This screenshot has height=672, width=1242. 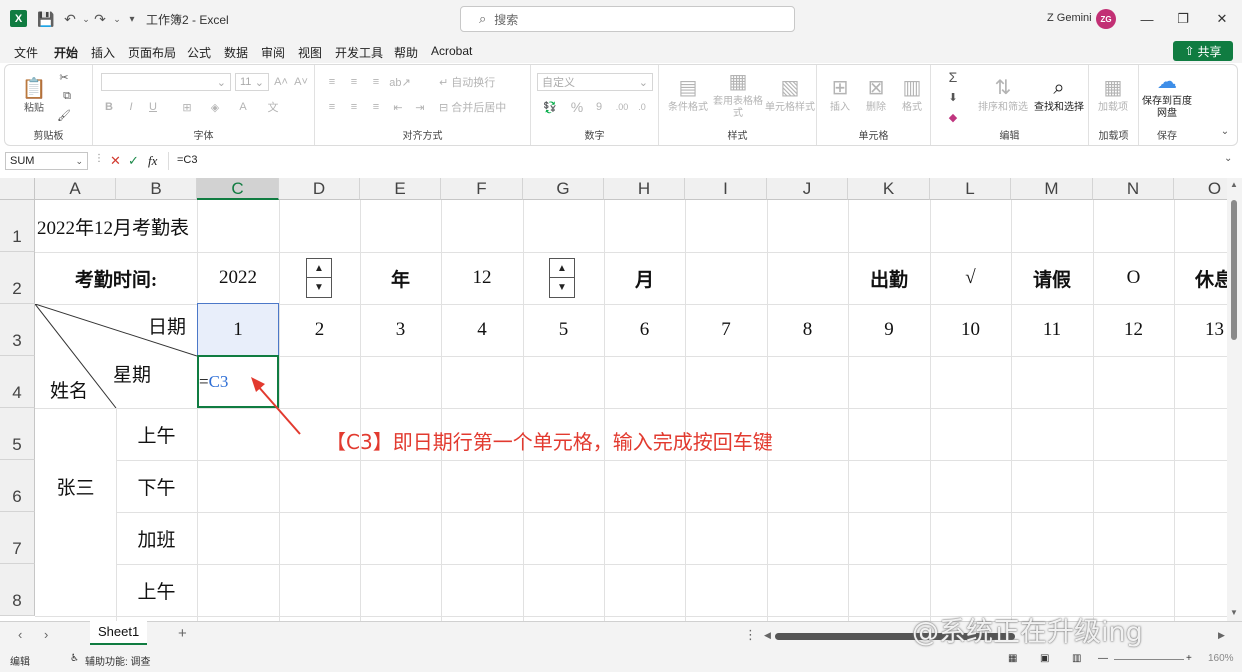 What do you see at coordinates (166, 82) in the screenshot?
I see `font-name-dropdown: ⌄` at bounding box center [166, 82].